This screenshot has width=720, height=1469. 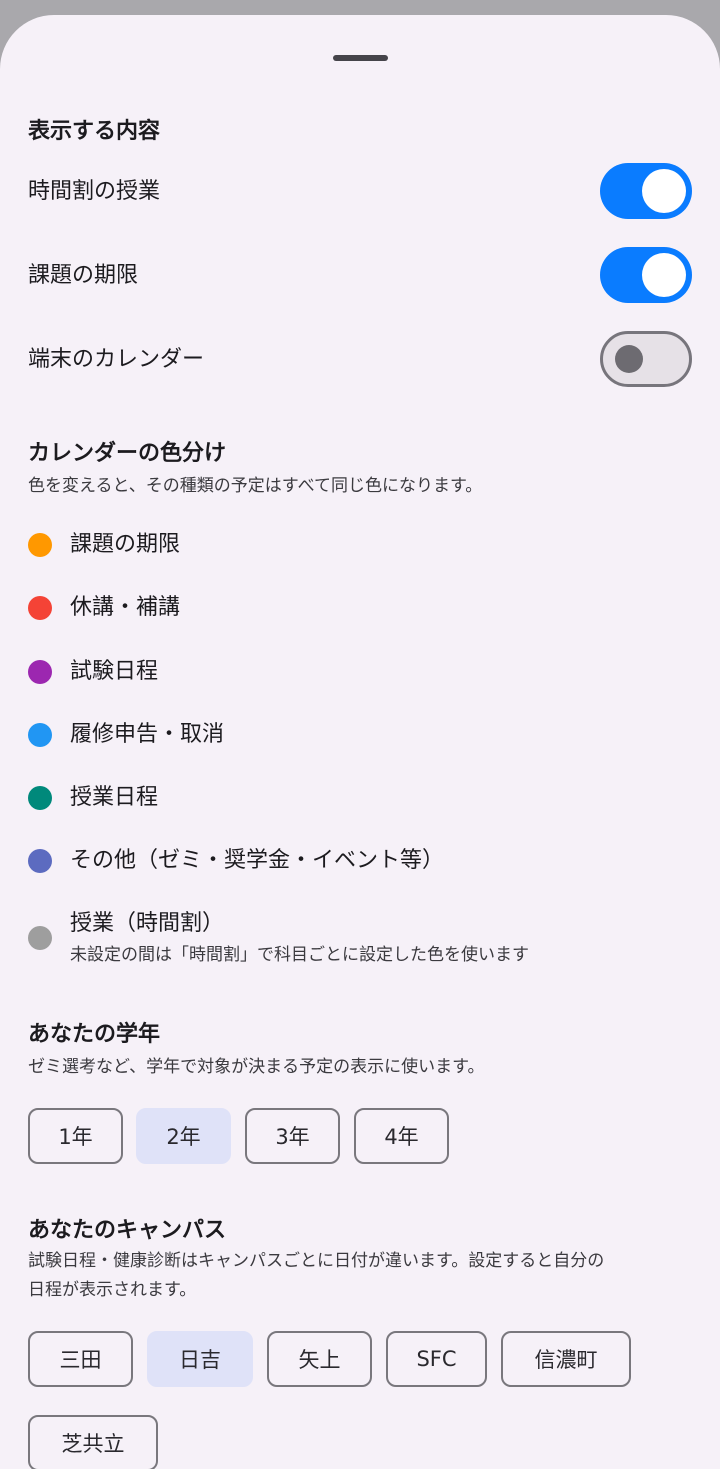 I want to click on color-label-classes: 授業（時間割）, so click(x=147, y=924).